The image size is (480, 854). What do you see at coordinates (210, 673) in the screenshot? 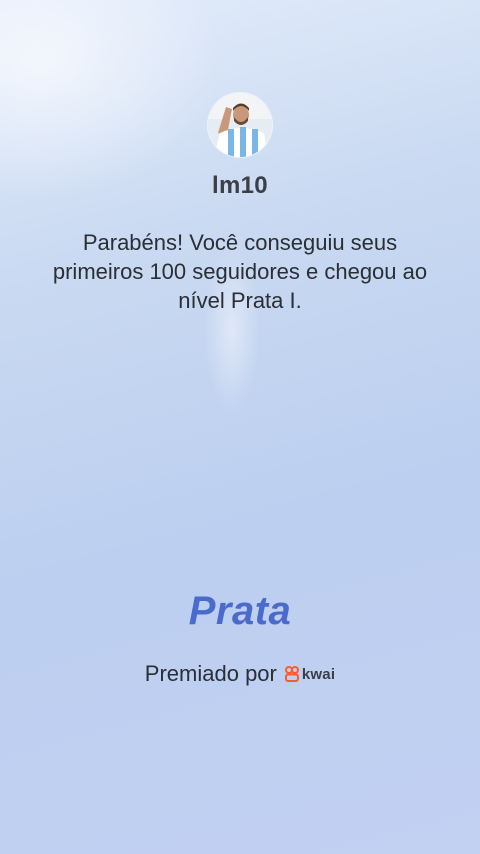
I see `awarded-by-label: Premiado por` at bounding box center [210, 673].